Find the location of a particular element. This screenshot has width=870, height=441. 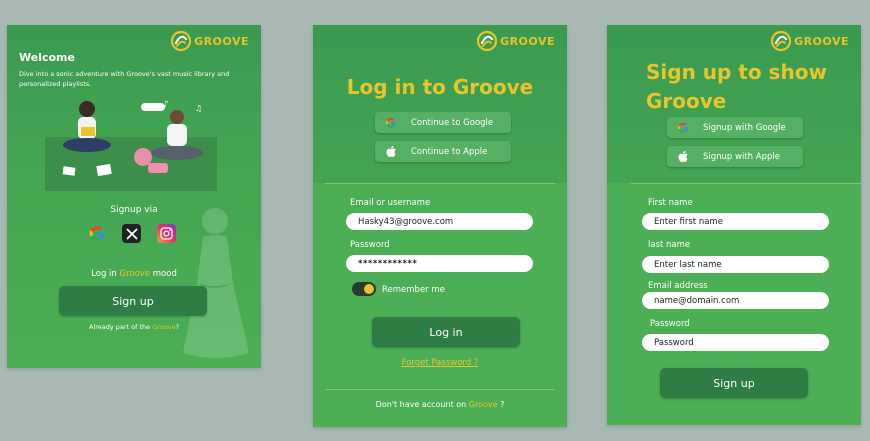

password-field: Password is located at coordinates (735, 342).